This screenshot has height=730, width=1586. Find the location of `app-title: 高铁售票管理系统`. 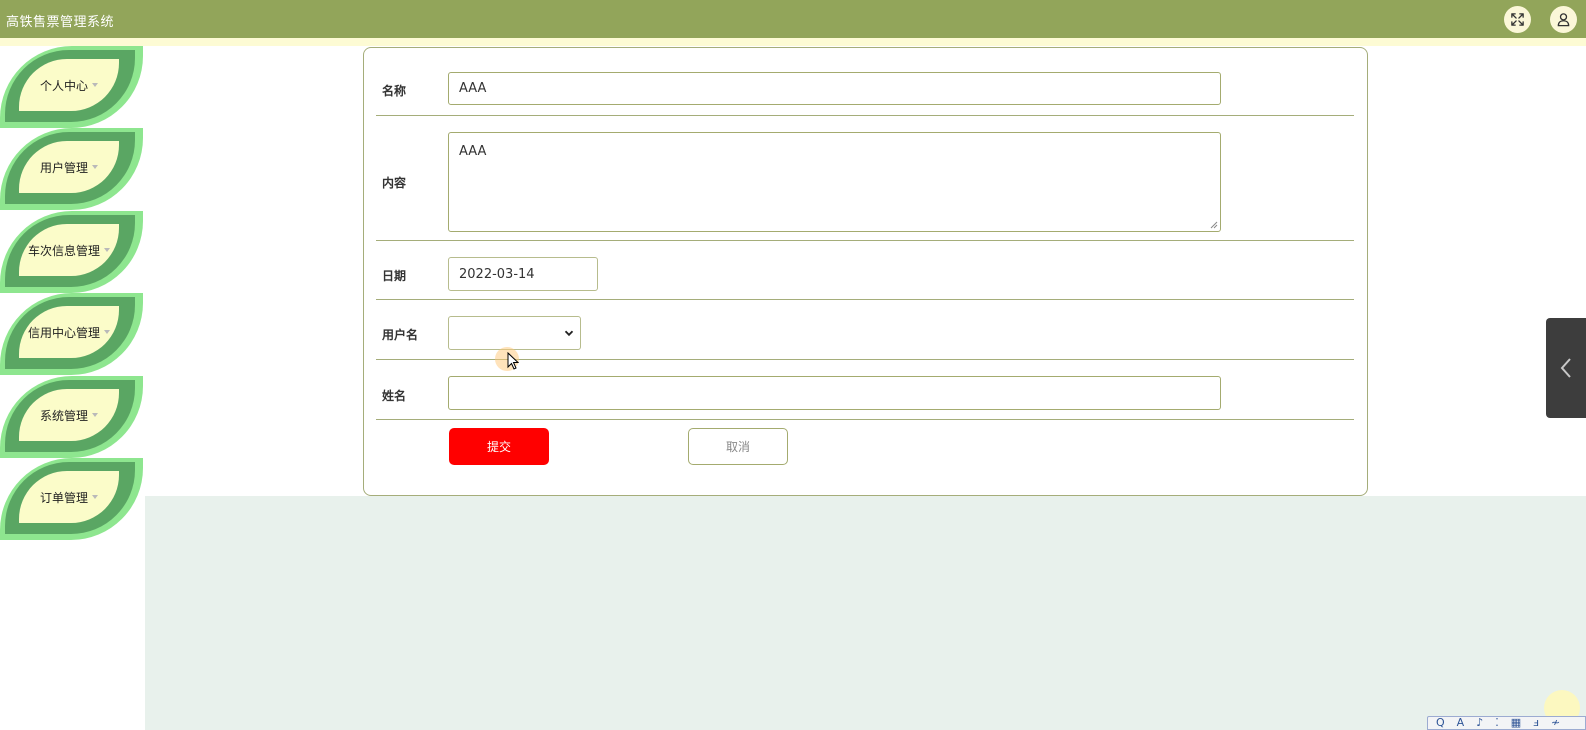

app-title: 高铁售票管理系统 is located at coordinates (60, 22).